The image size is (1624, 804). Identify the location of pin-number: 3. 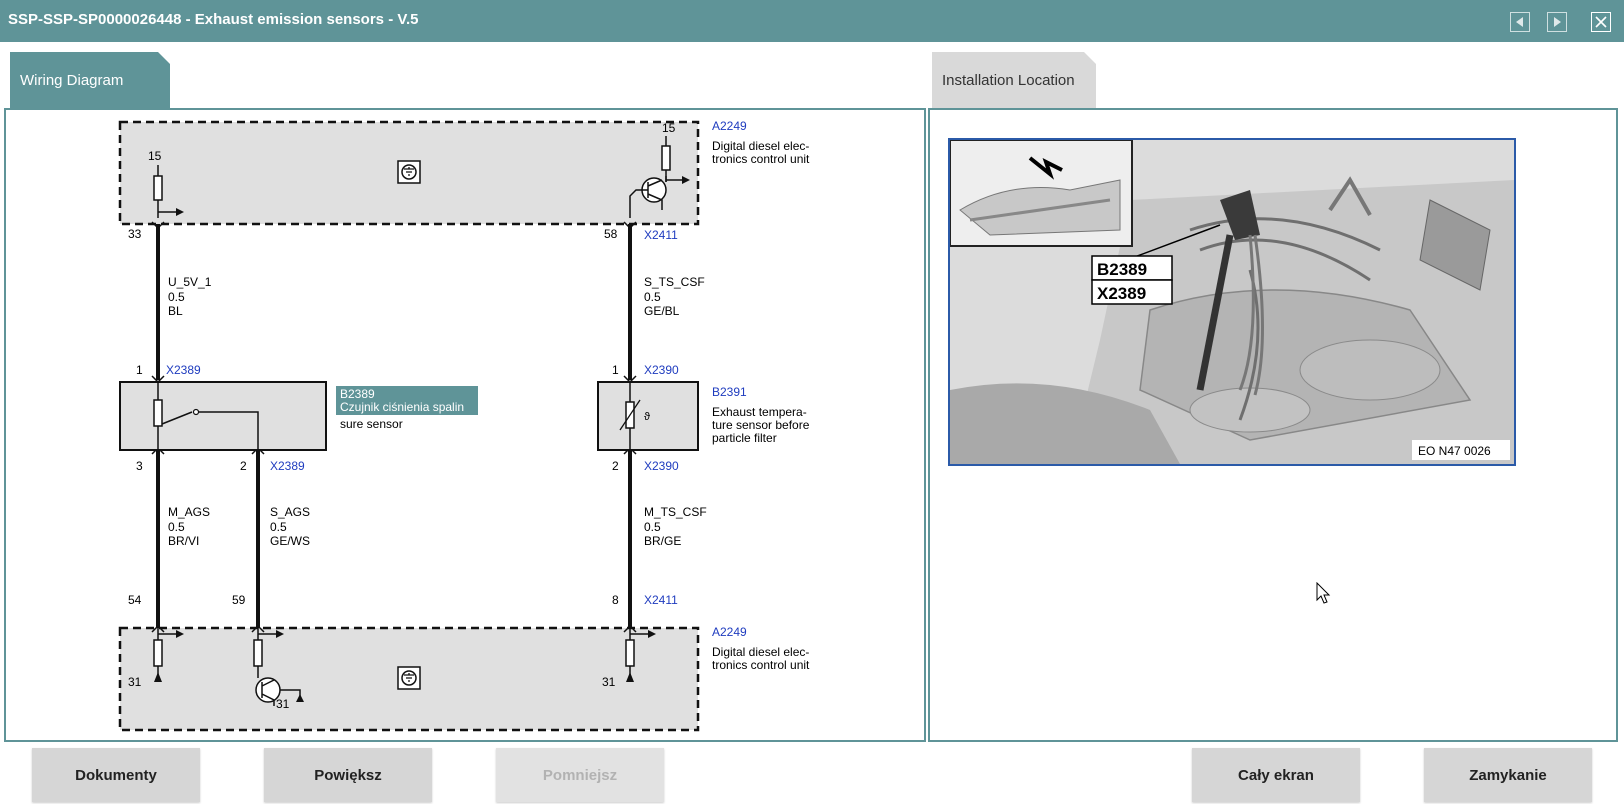
(139, 466).